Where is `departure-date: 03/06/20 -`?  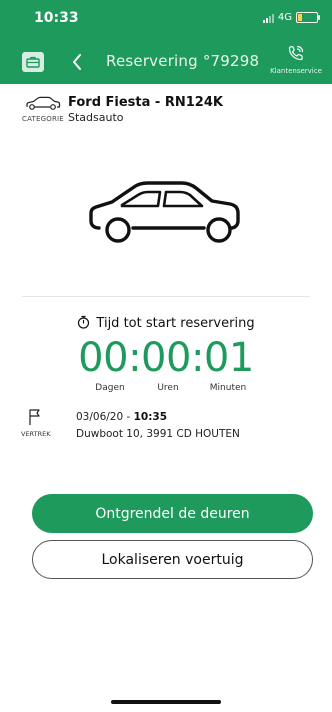
departure-date: 03/06/20 - is located at coordinates (105, 417).